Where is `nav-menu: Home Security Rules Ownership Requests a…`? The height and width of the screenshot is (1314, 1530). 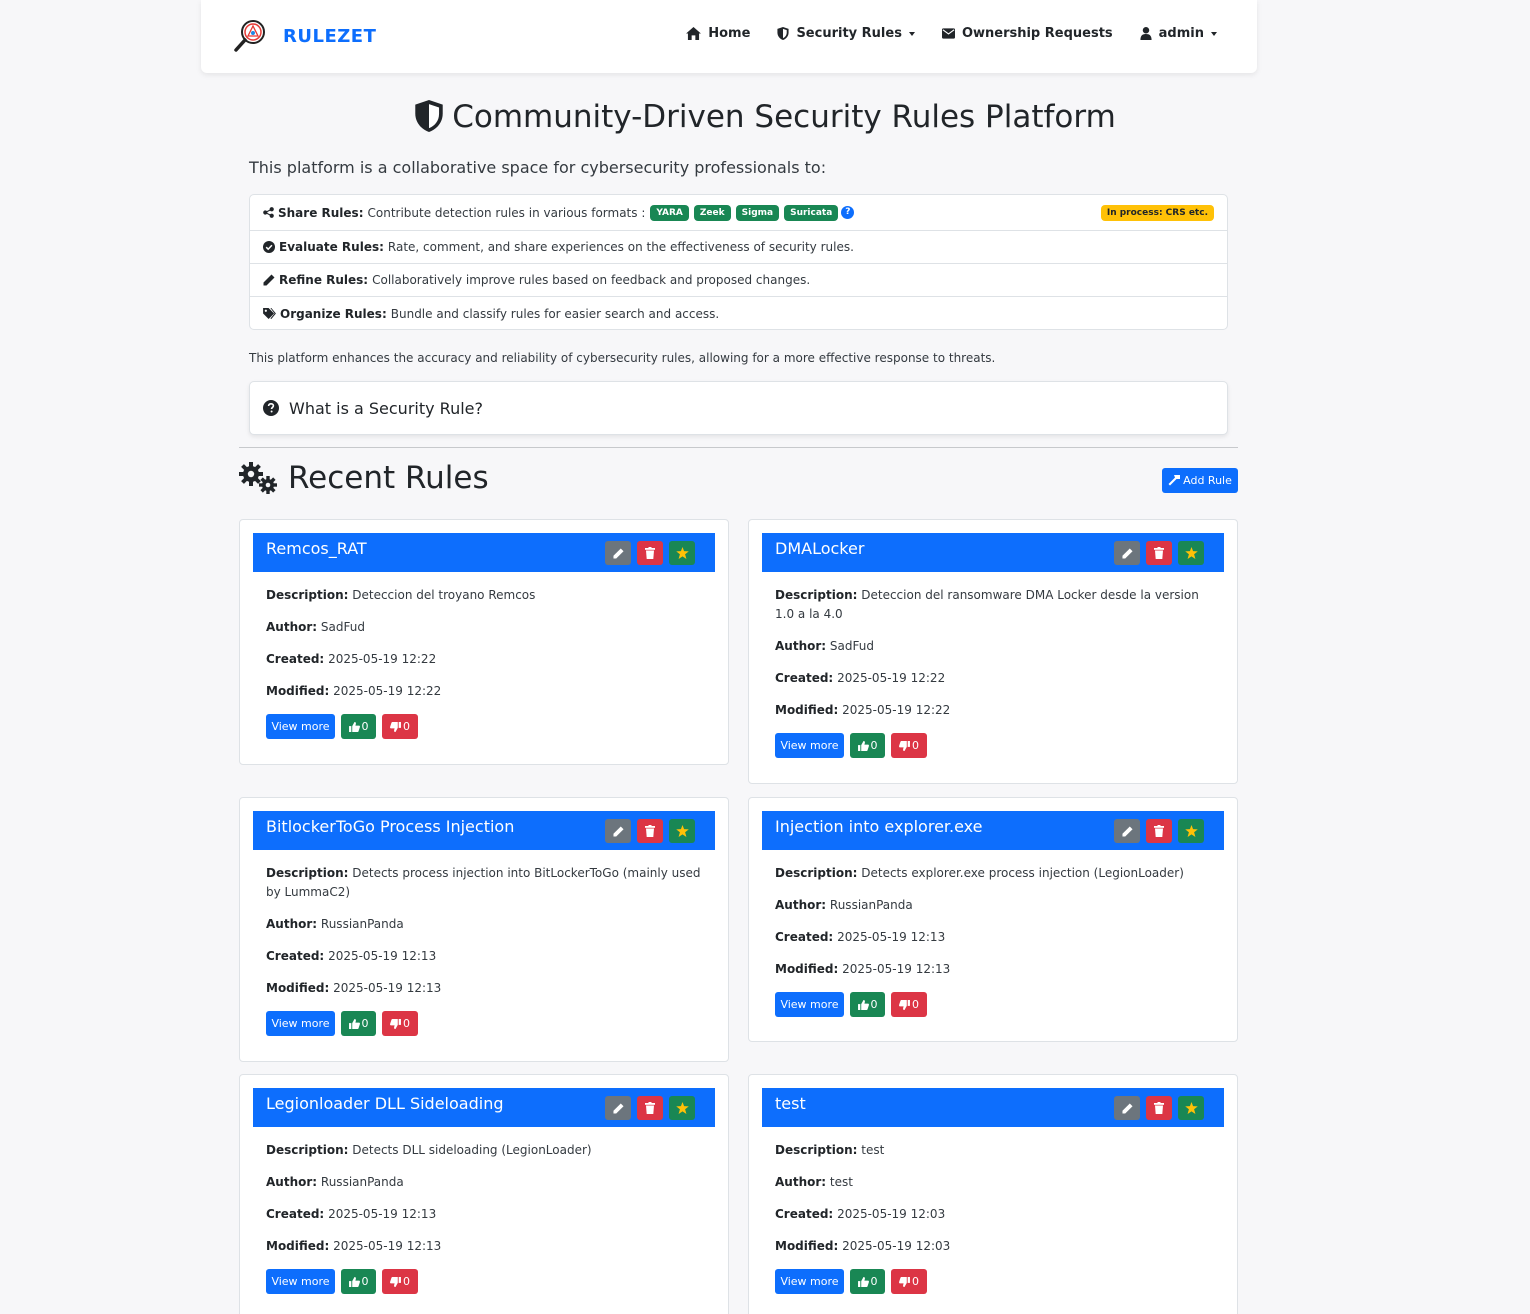 nav-menu: Home Security Rules Ownership Requests a… is located at coordinates (938, 33).